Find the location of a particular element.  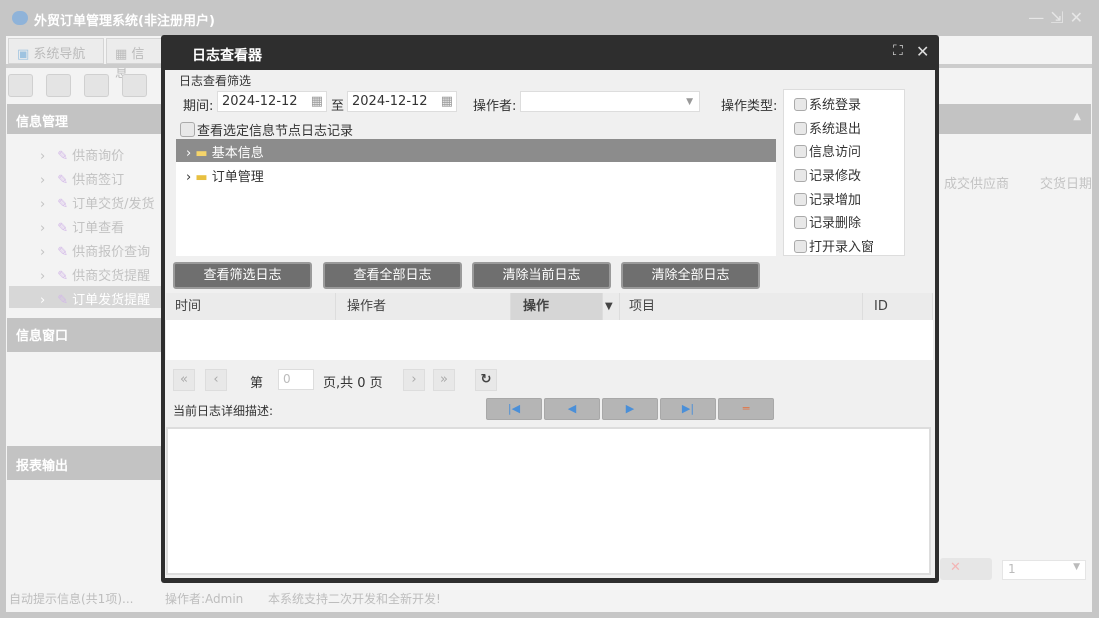

sidebar-item-selected: › ✎ 订单发货提醒 is located at coordinates (95, 298).